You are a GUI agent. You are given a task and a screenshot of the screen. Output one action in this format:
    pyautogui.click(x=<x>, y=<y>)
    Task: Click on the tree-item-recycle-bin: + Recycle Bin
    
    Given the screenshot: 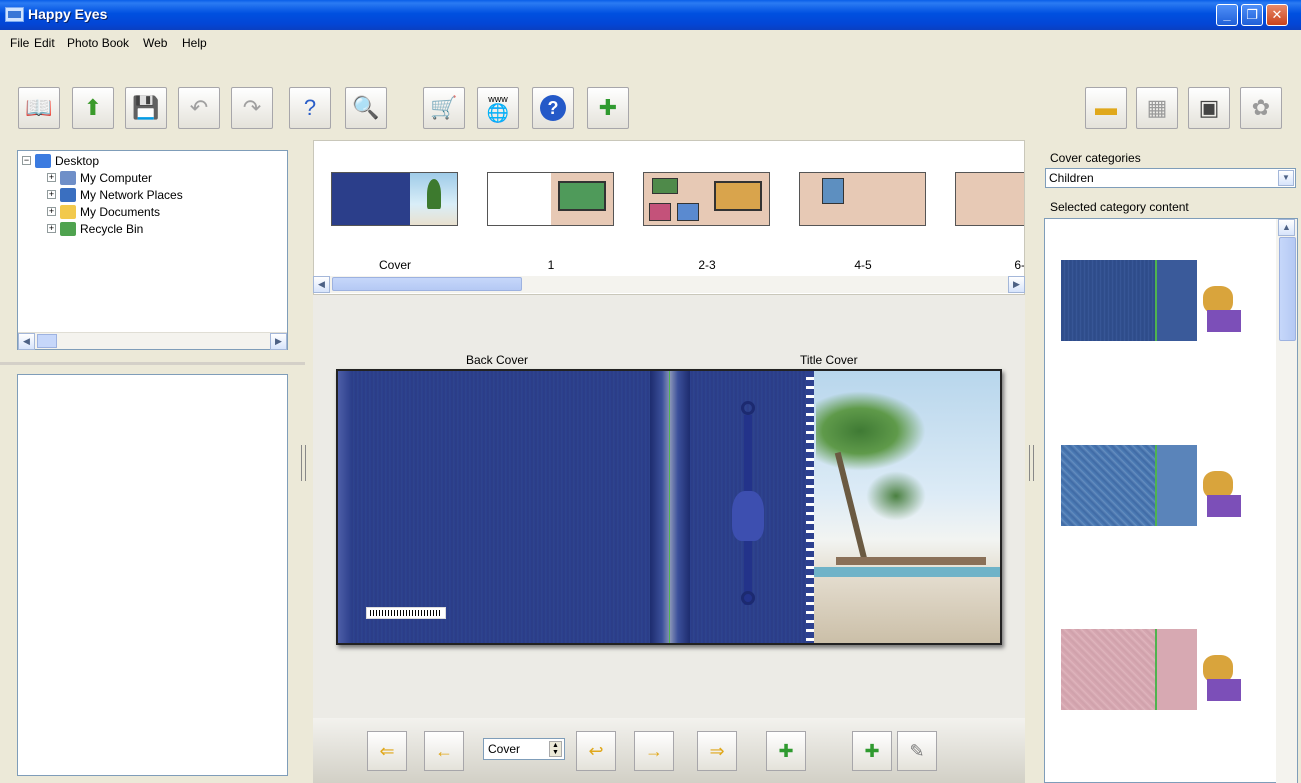 What is the action you would take?
    pyautogui.click(x=95, y=228)
    